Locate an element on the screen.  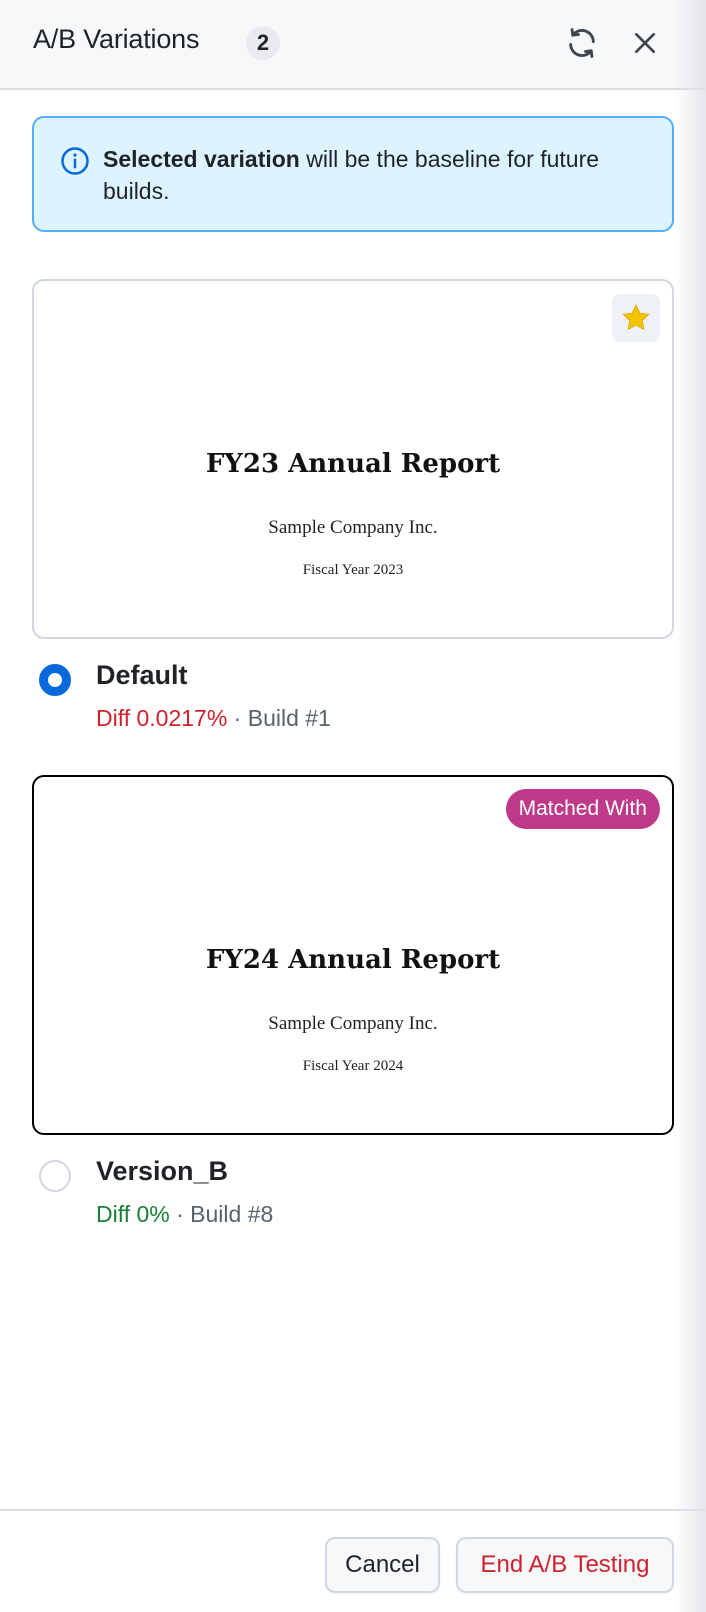
baseline-star-button is located at coordinates (636, 318).